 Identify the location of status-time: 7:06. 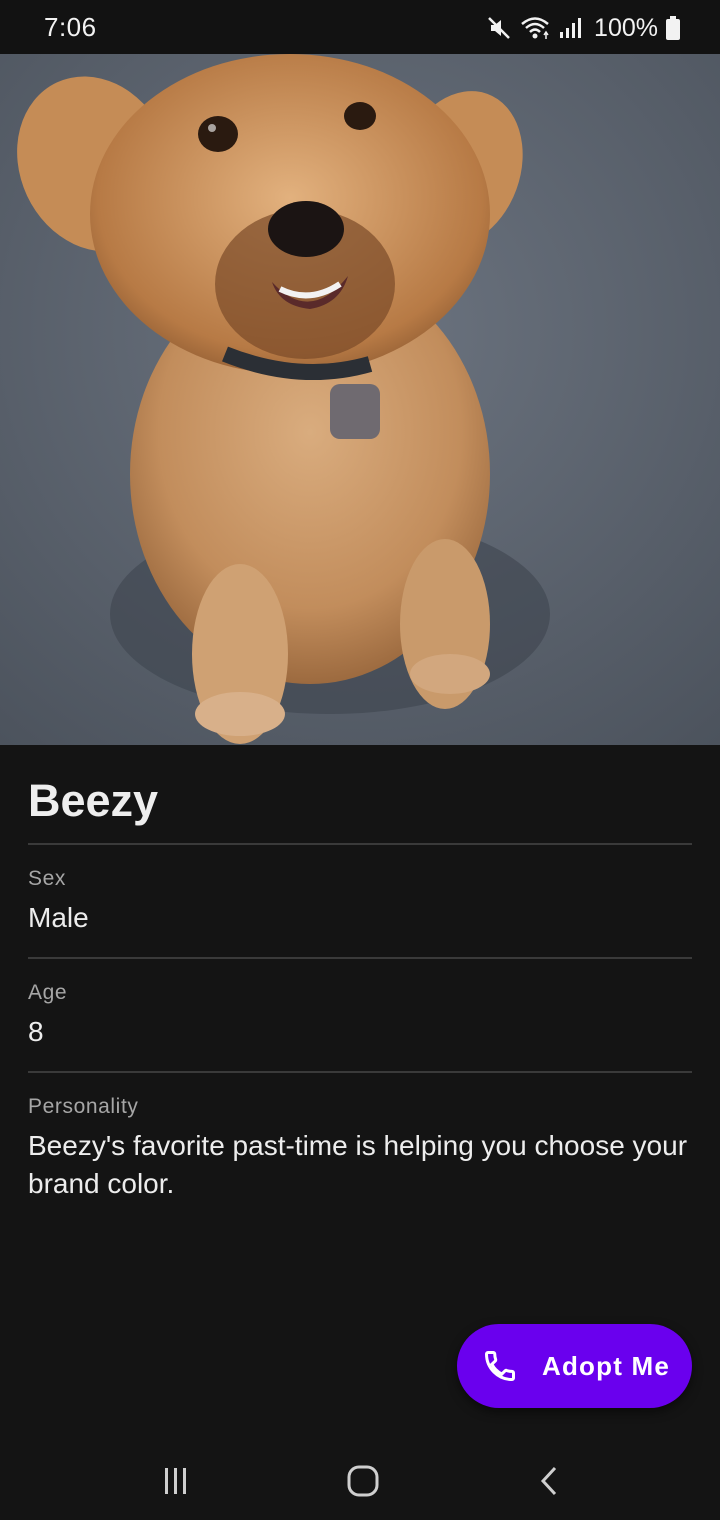
(70, 27).